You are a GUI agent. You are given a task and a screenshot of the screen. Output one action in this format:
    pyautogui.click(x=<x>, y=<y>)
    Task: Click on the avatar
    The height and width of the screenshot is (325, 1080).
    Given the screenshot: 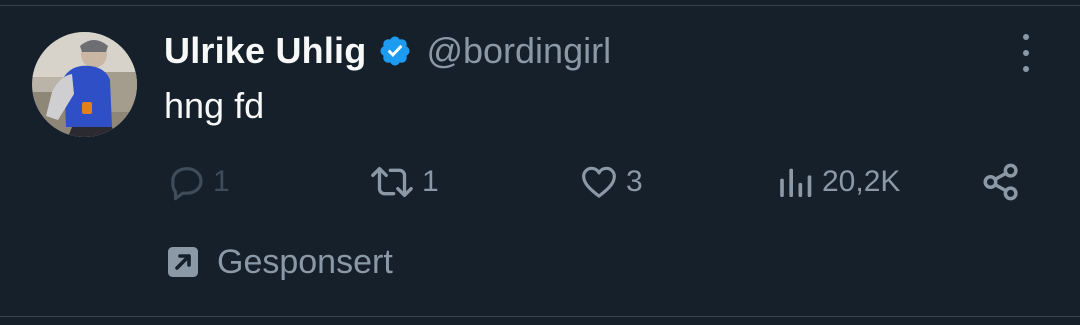 What is the action you would take?
    pyautogui.click(x=84, y=84)
    